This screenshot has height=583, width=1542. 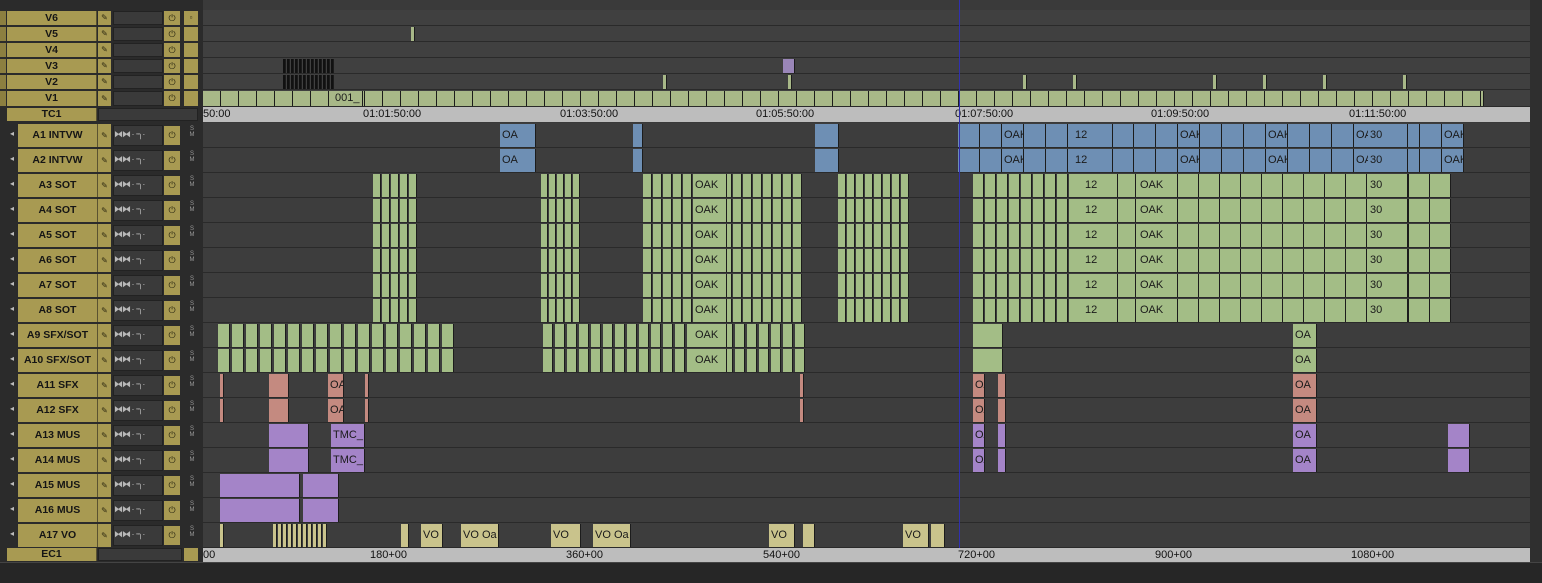 I want to click on timecode-ruler: 00 180+00 360+00 540+00 720+00 900+00 1080+00, so click(x=866, y=555).